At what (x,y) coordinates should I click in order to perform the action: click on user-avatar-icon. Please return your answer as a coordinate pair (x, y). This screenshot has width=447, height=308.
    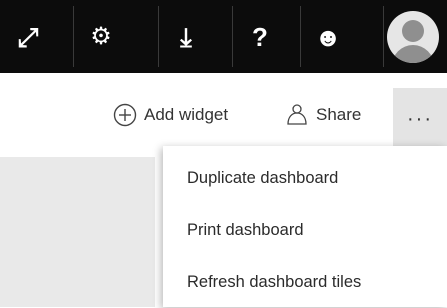
    Looking at the image, I should click on (413, 36).